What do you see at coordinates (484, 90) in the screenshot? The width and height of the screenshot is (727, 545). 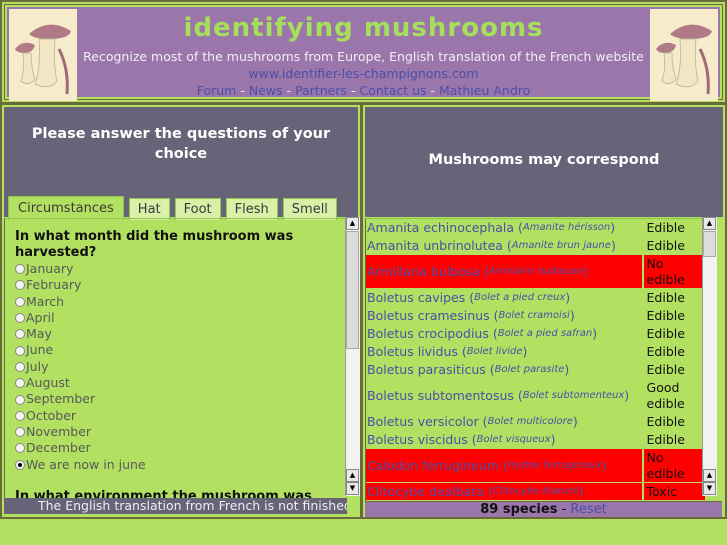 I see `nav-author-link: Mathieu Andro` at bounding box center [484, 90].